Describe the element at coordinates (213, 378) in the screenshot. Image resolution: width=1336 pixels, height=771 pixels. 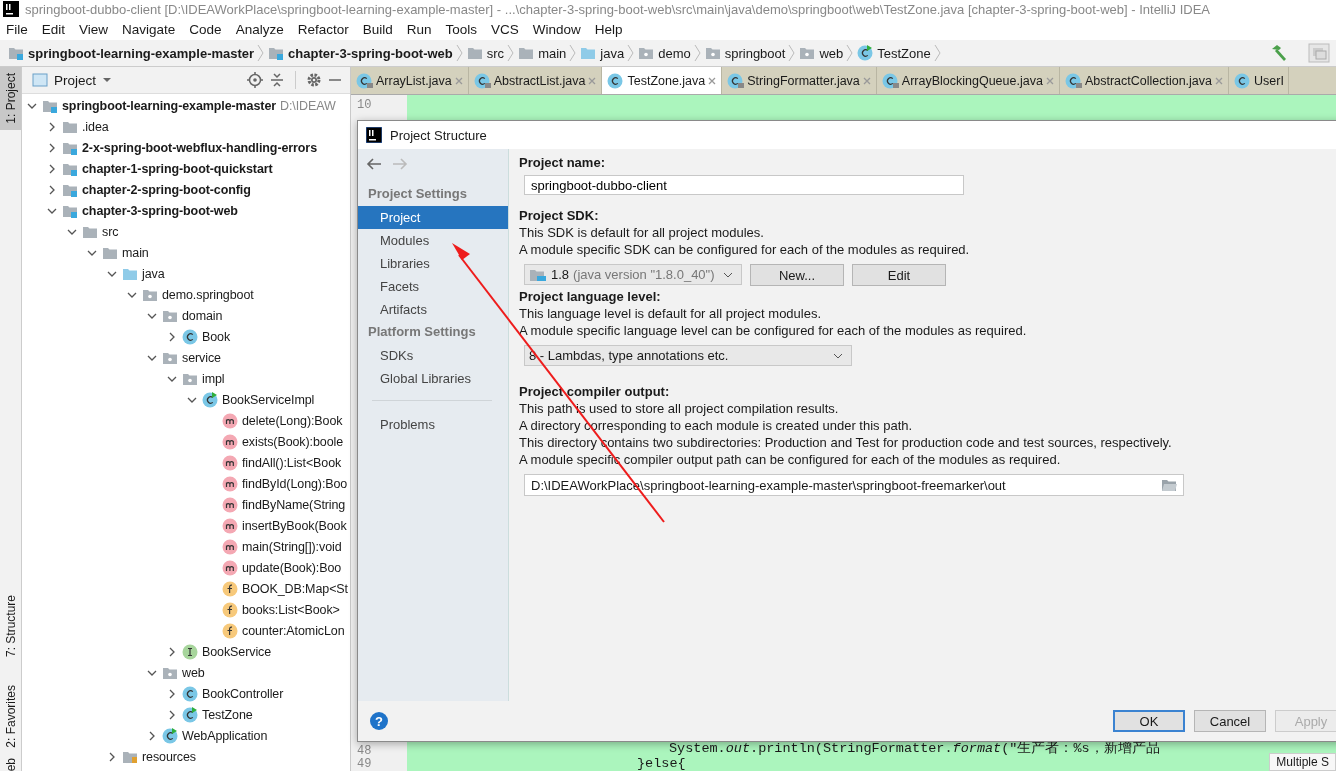
I see `tree-item: impl` at that location.